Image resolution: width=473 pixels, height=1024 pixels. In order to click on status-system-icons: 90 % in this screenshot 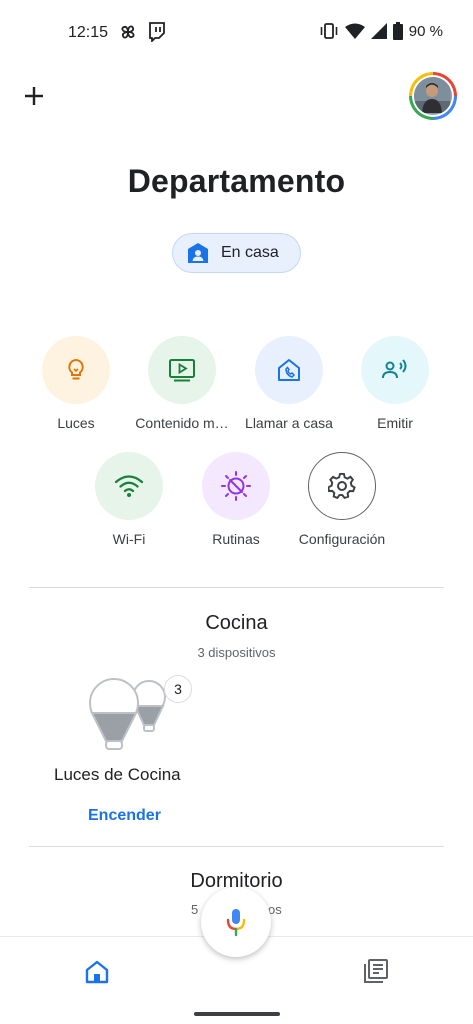, I will do `click(381, 31)`.